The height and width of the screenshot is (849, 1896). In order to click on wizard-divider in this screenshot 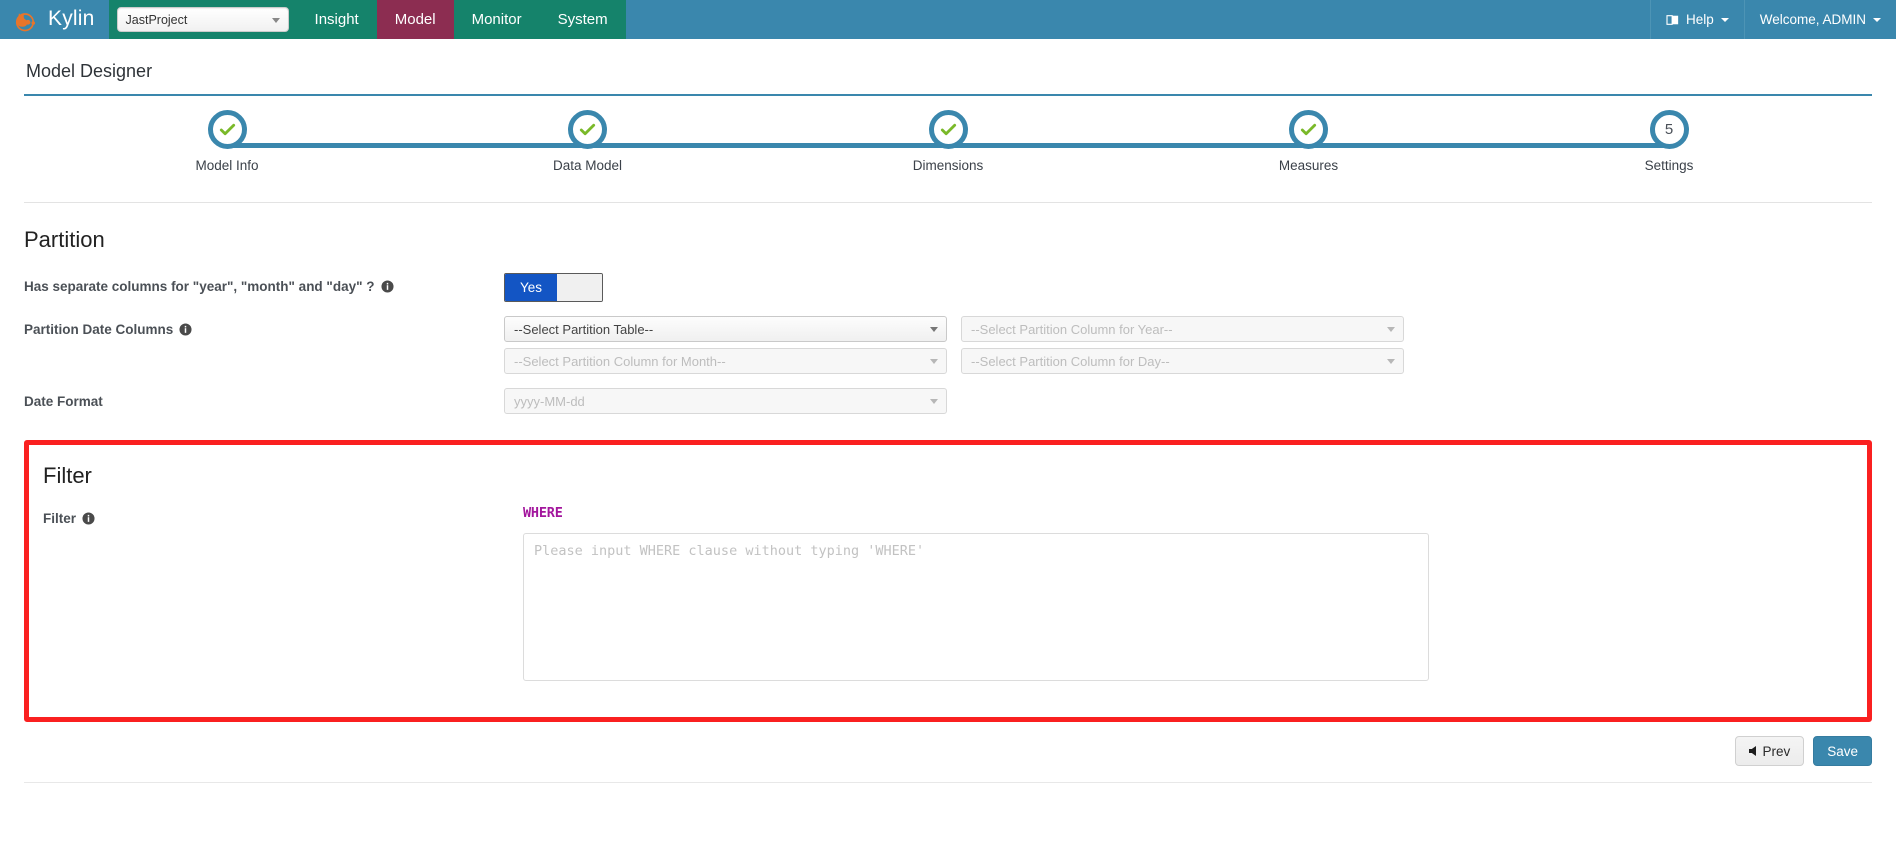, I will do `click(948, 202)`.